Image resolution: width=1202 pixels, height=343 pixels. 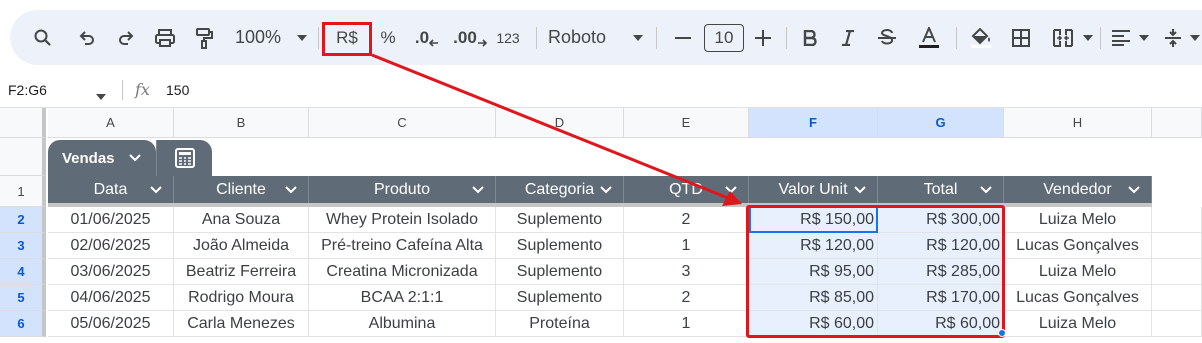 I want to click on more-formats-button: 123, so click(x=508, y=37).